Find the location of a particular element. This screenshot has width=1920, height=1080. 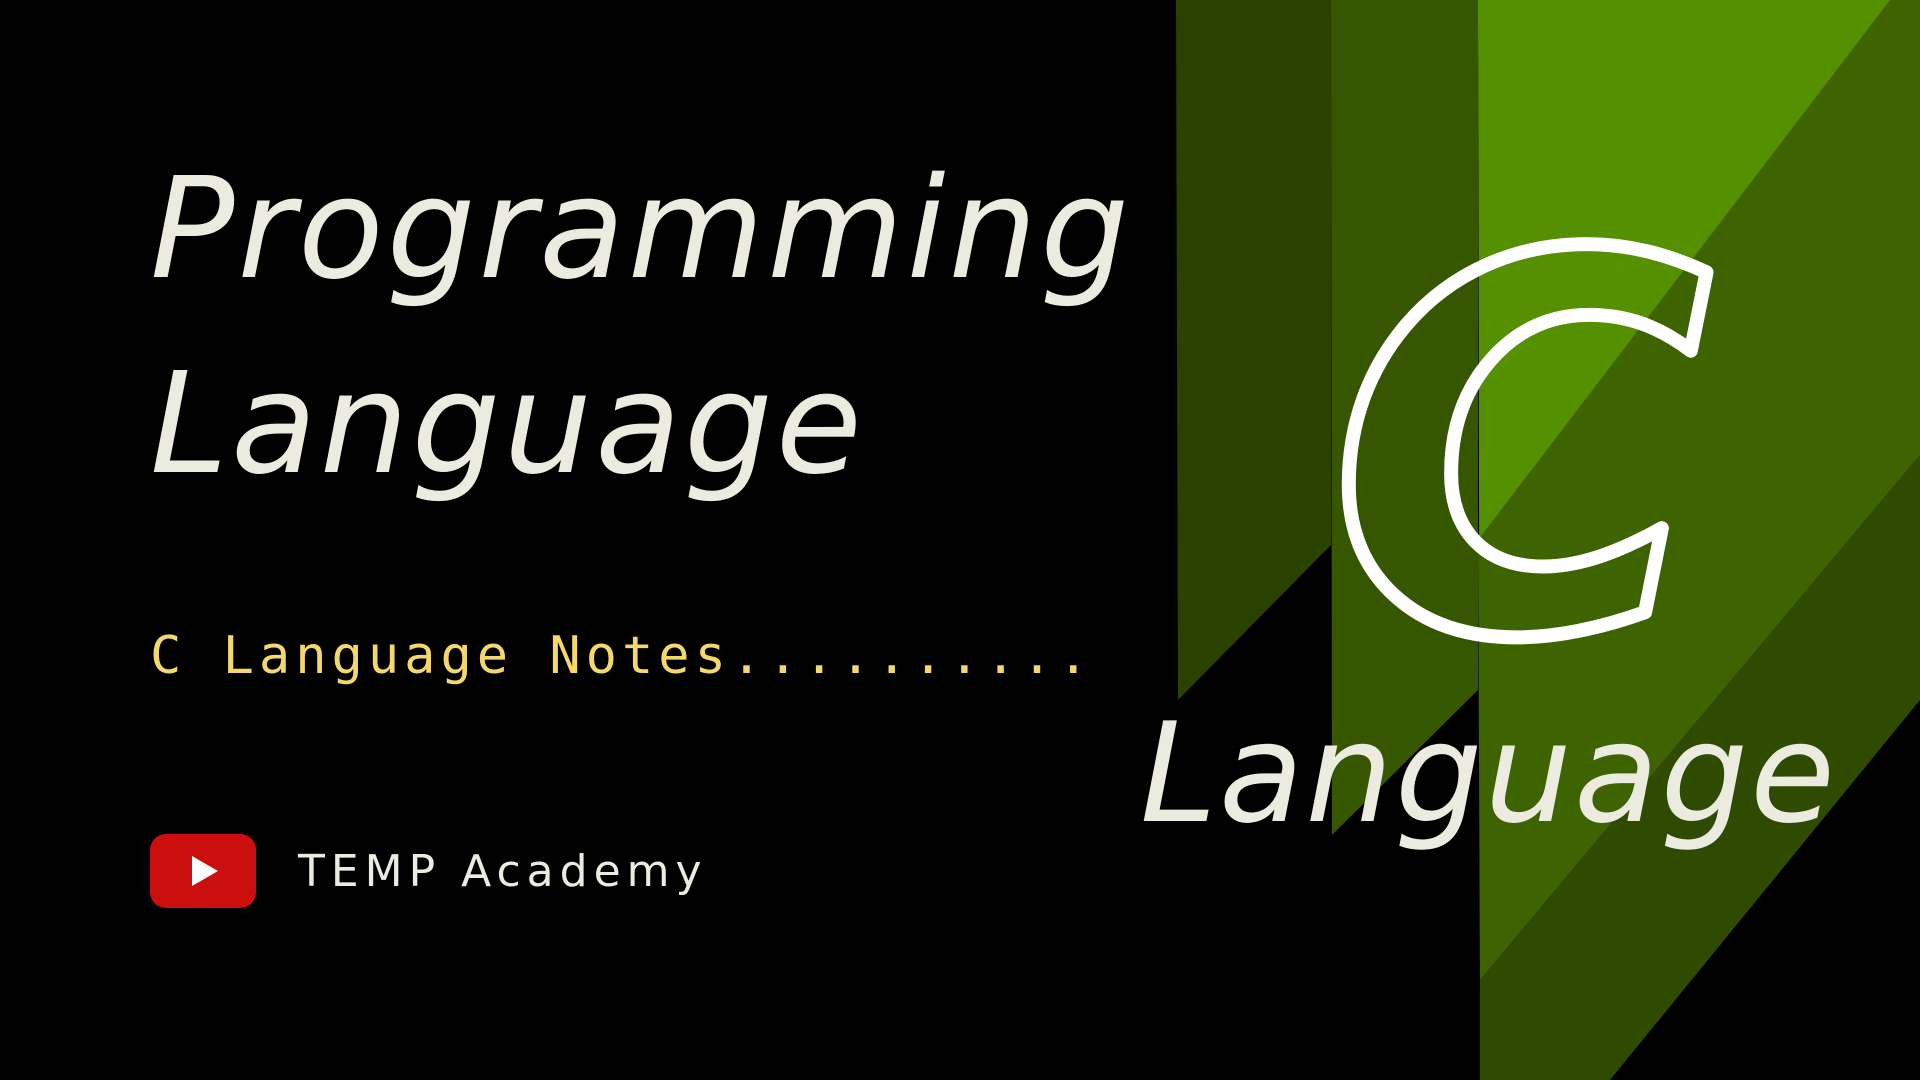

youtube-play-icon is located at coordinates (203, 871).